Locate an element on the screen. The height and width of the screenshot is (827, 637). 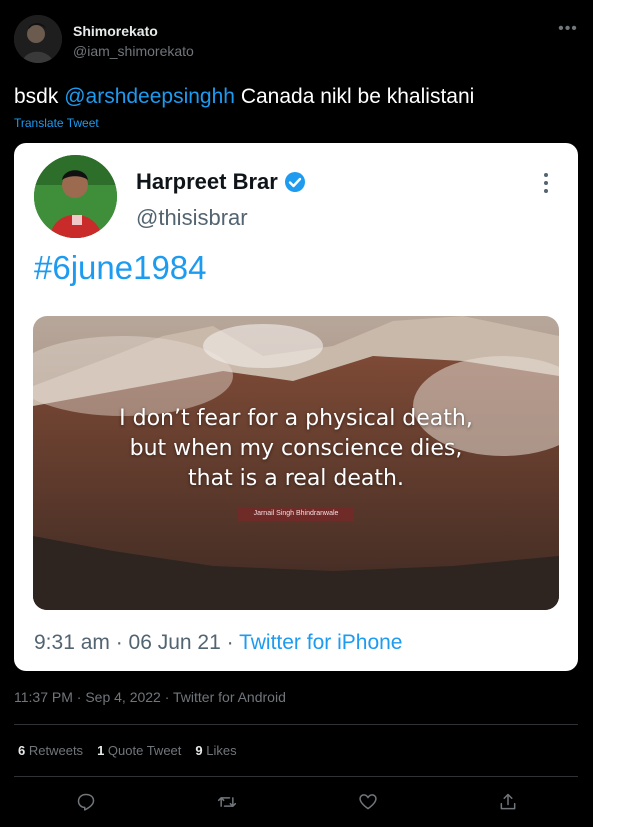
embedded-name-text: Harpreet Brar is located at coordinates (207, 181).